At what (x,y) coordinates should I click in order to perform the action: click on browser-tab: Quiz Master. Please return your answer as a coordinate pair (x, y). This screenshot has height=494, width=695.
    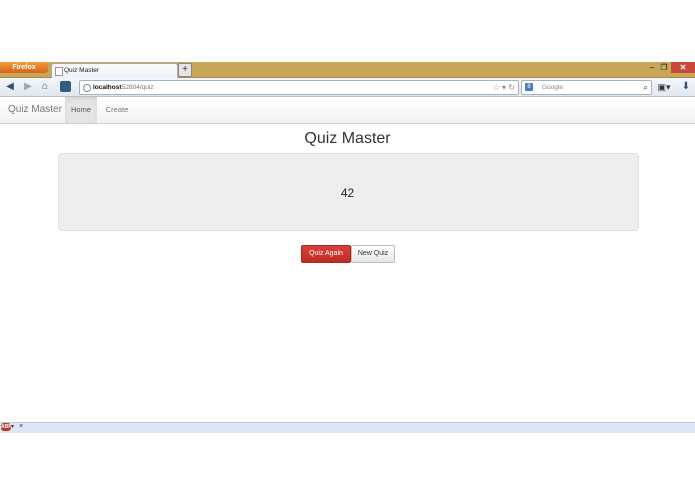
    Looking at the image, I should click on (114, 70).